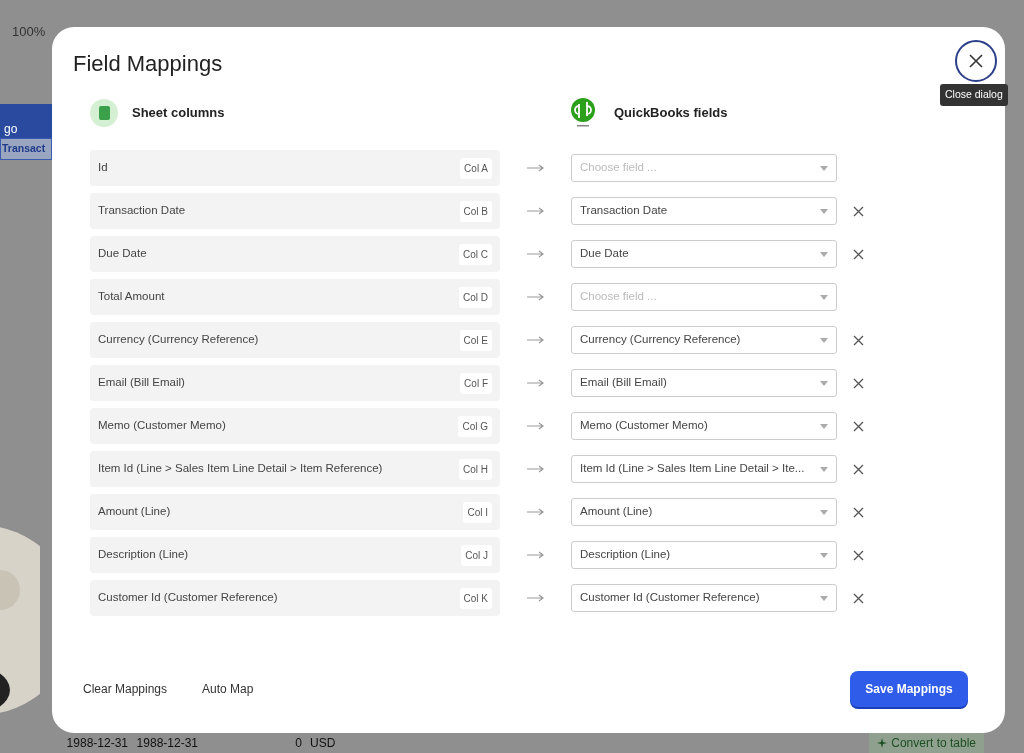  What do you see at coordinates (26, 121) in the screenshot?
I see `header-cell: go` at bounding box center [26, 121].